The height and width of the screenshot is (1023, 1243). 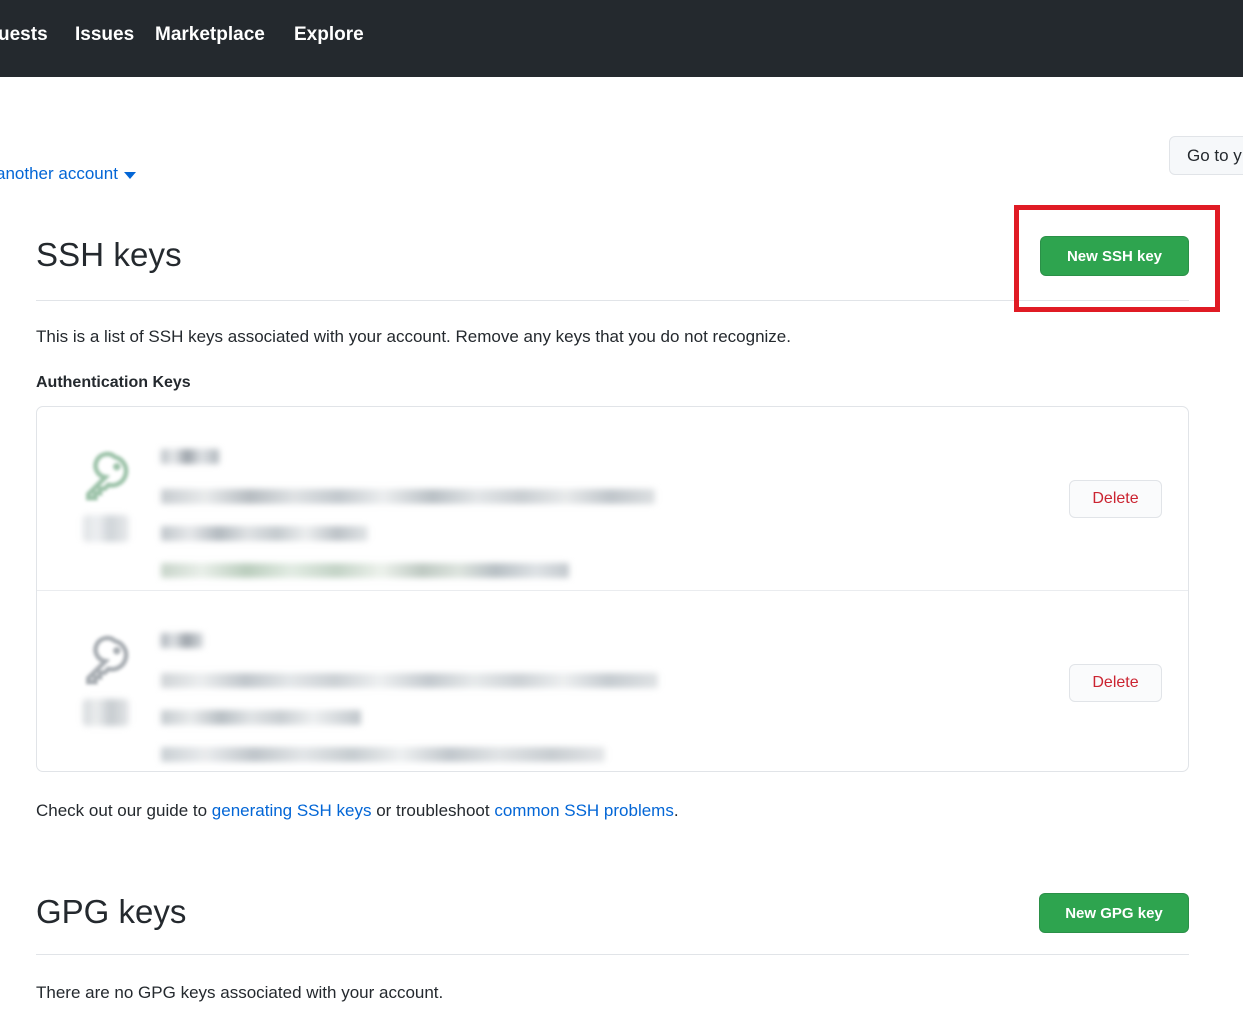 What do you see at coordinates (210, 35) in the screenshot?
I see `nav-item-marketplace: Marketplace` at bounding box center [210, 35].